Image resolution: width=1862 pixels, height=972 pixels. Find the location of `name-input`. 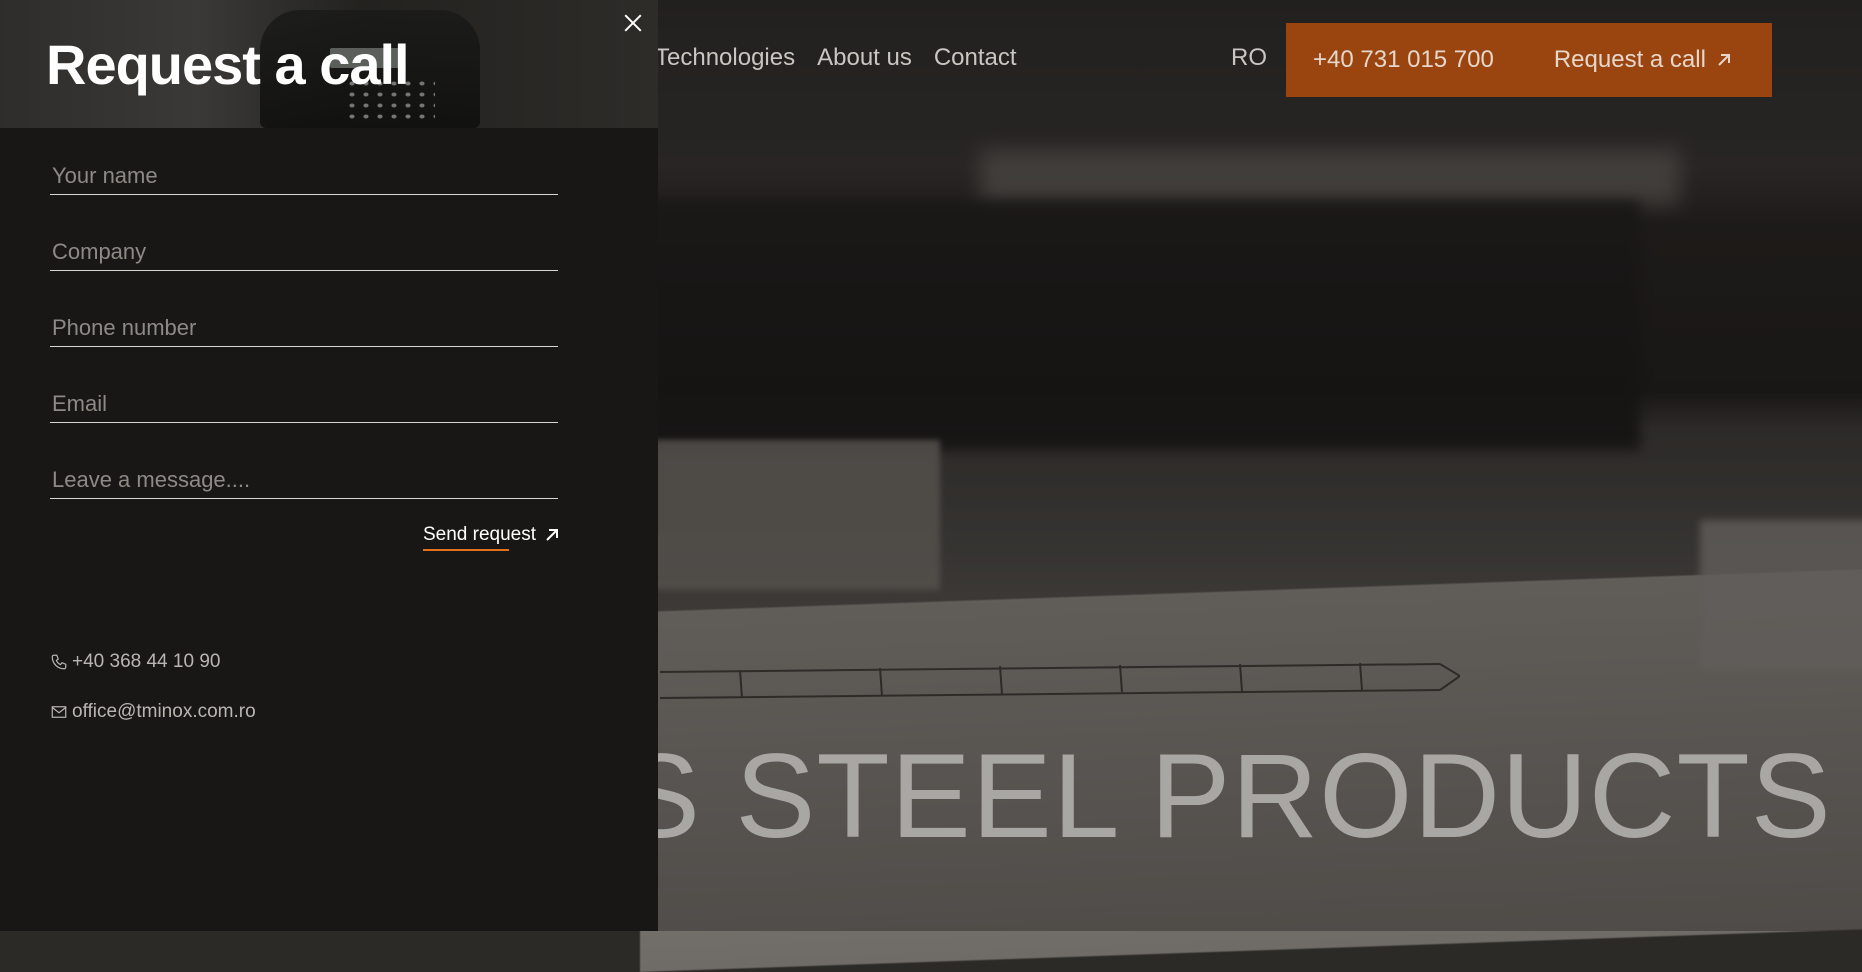

name-input is located at coordinates (304, 176).